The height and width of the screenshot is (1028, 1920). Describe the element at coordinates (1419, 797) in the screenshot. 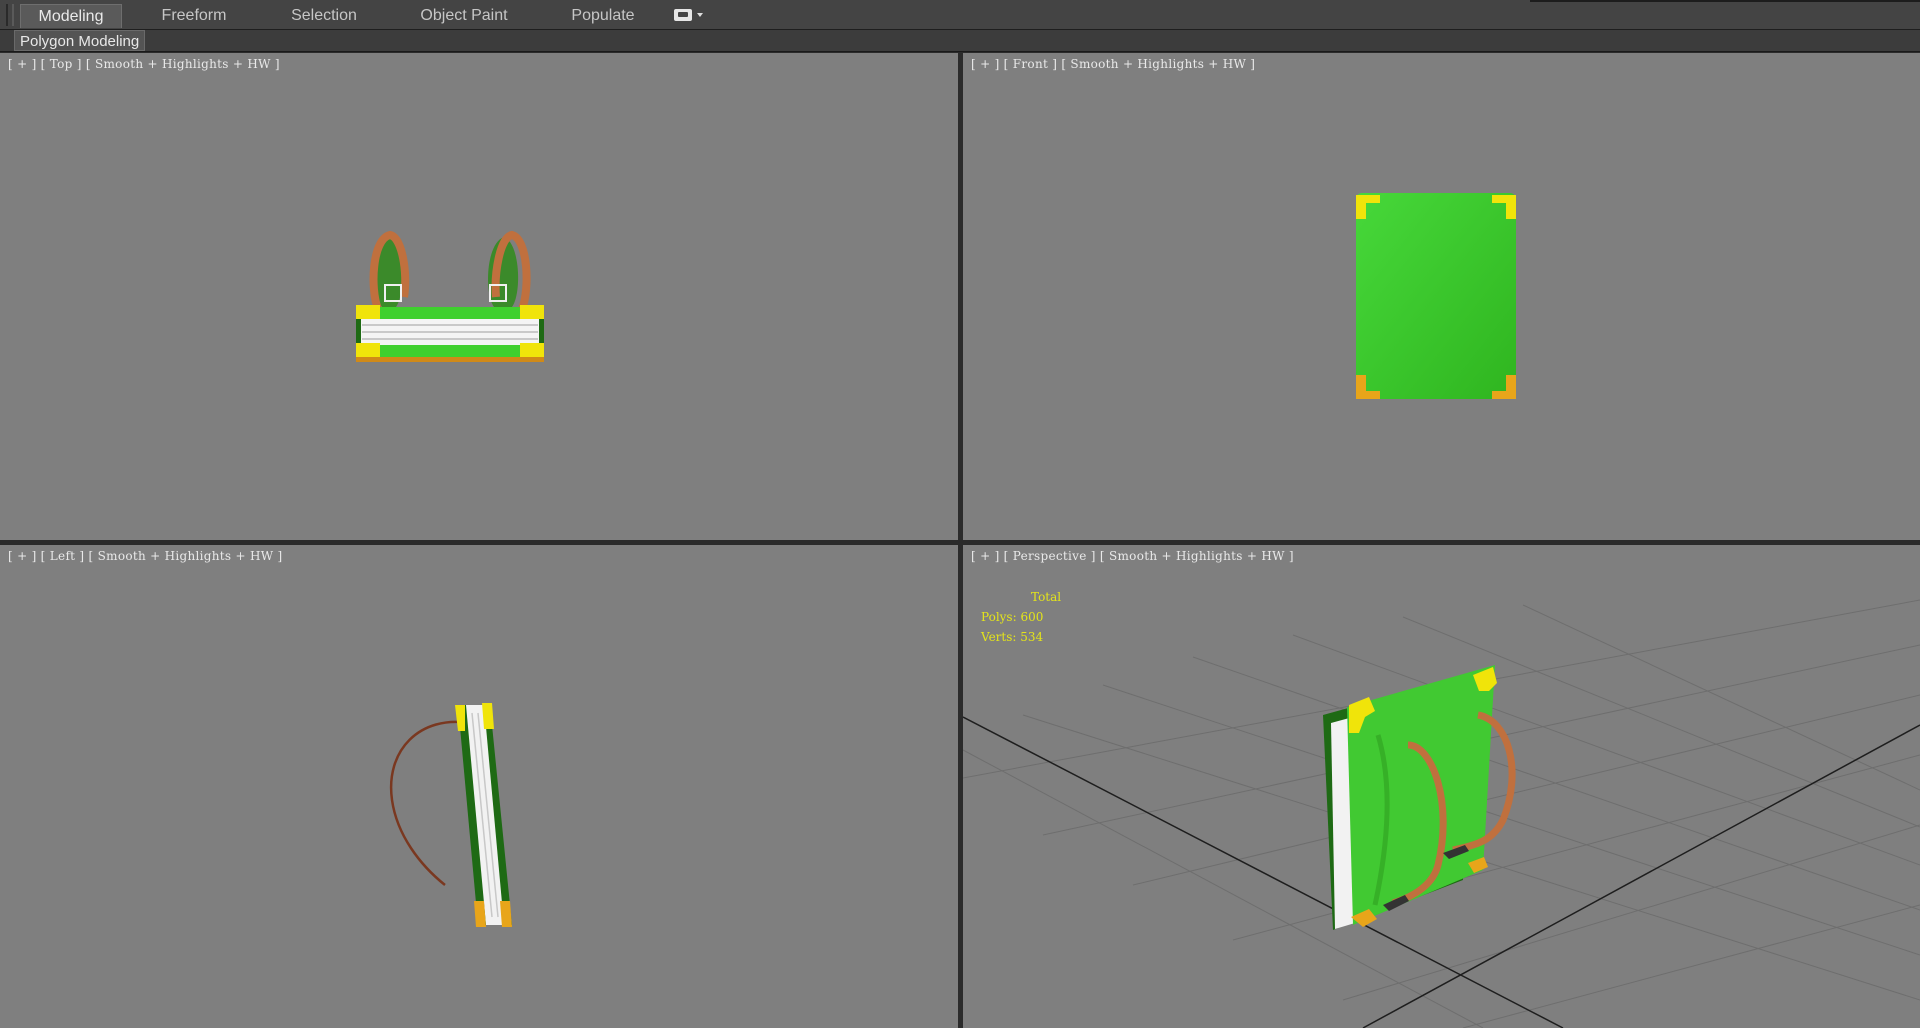

I see `book-perspective` at that location.